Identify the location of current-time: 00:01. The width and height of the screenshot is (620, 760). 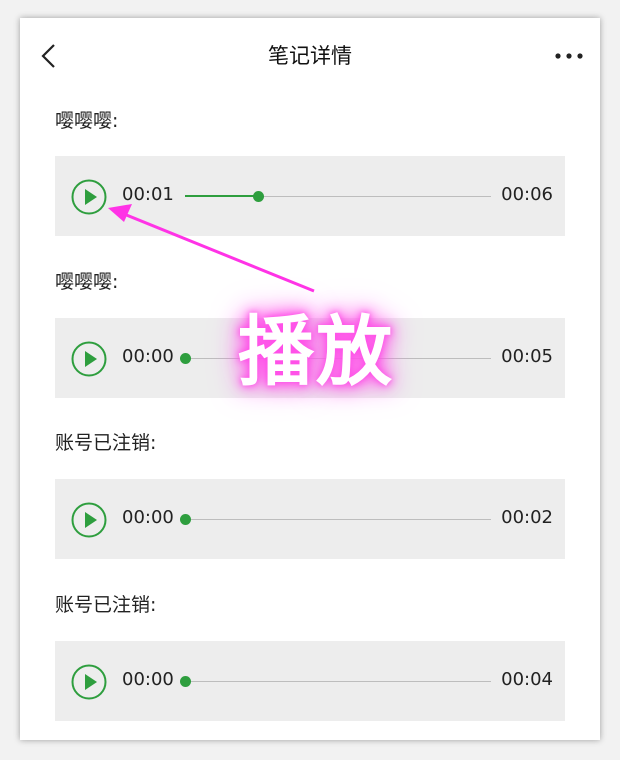
(148, 194).